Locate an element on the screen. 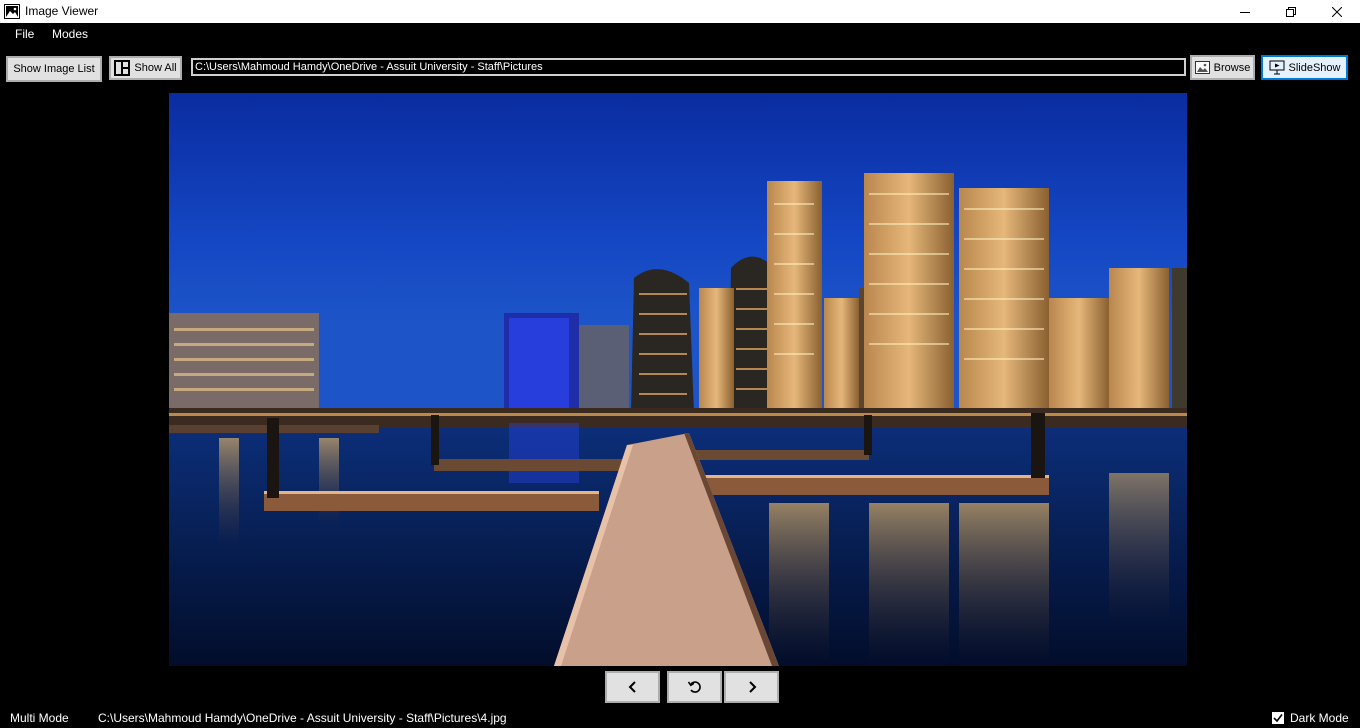  menu-modes: Modes is located at coordinates (70, 34).